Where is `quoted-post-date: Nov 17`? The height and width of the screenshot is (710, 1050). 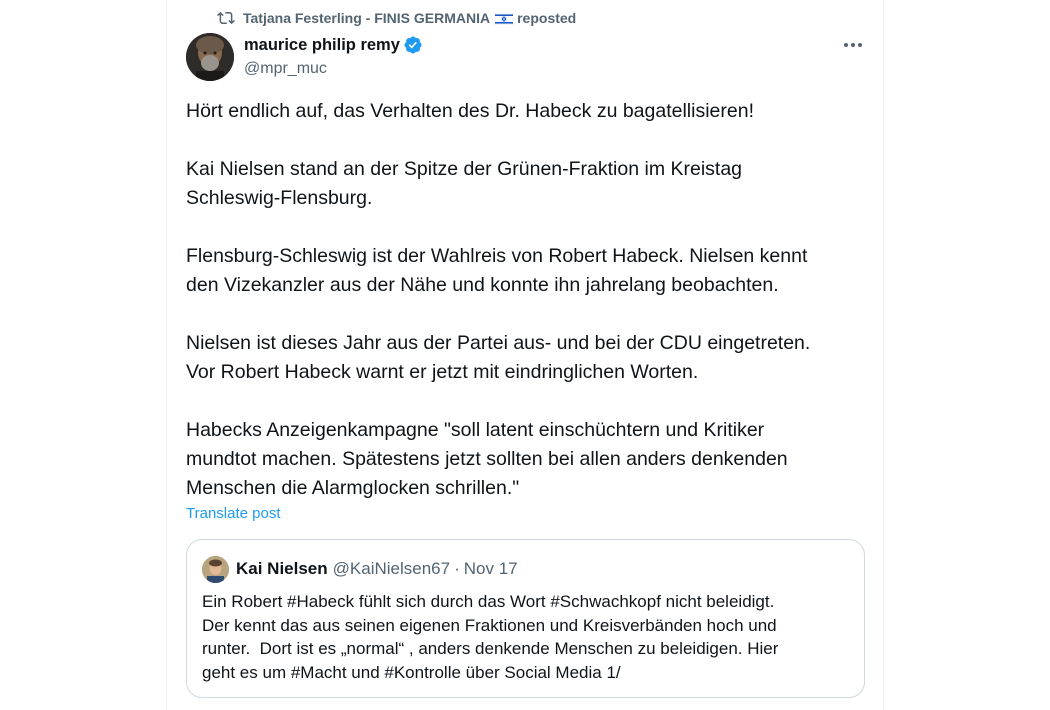 quoted-post-date: Nov 17 is located at coordinates (491, 569).